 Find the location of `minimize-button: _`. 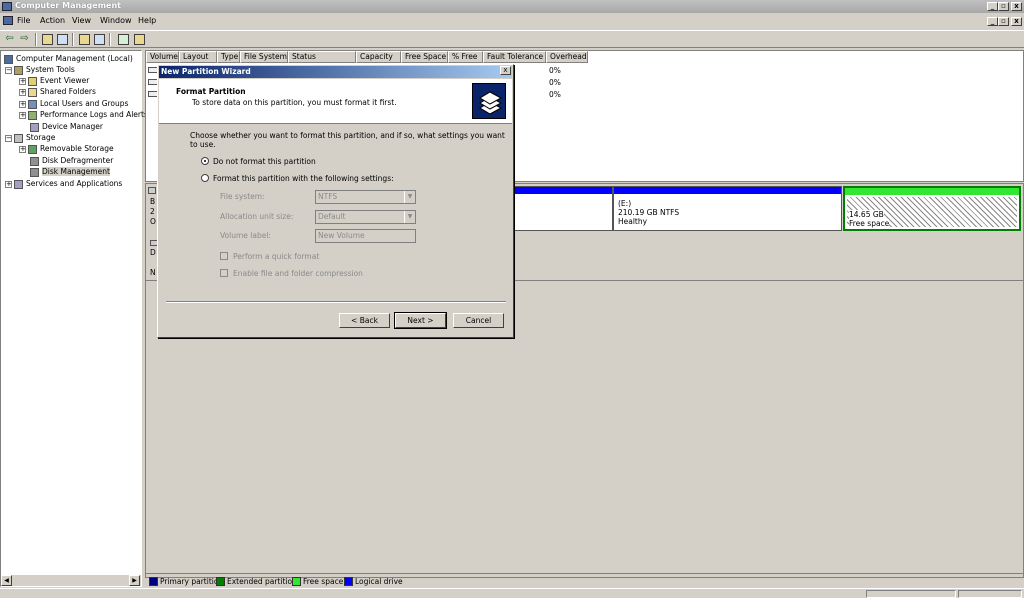

minimize-button: _ is located at coordinates (992, 6).